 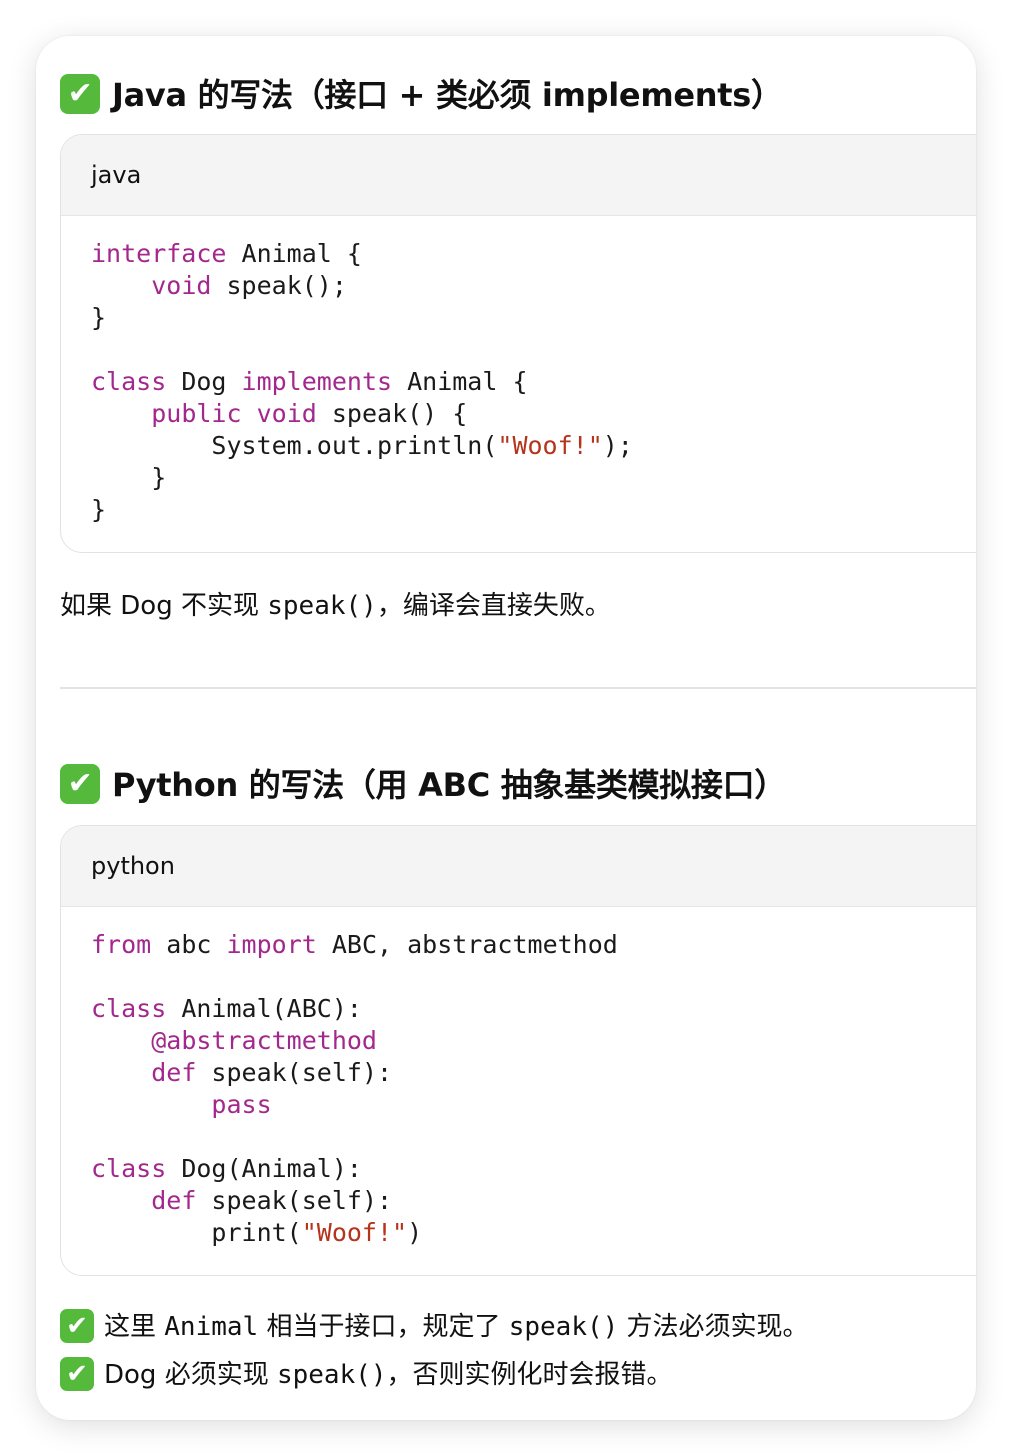 What do you see at coordinates (317, 381) in the screenshot?
I see `code-keyword: implements` at bounding box center [317, 381].